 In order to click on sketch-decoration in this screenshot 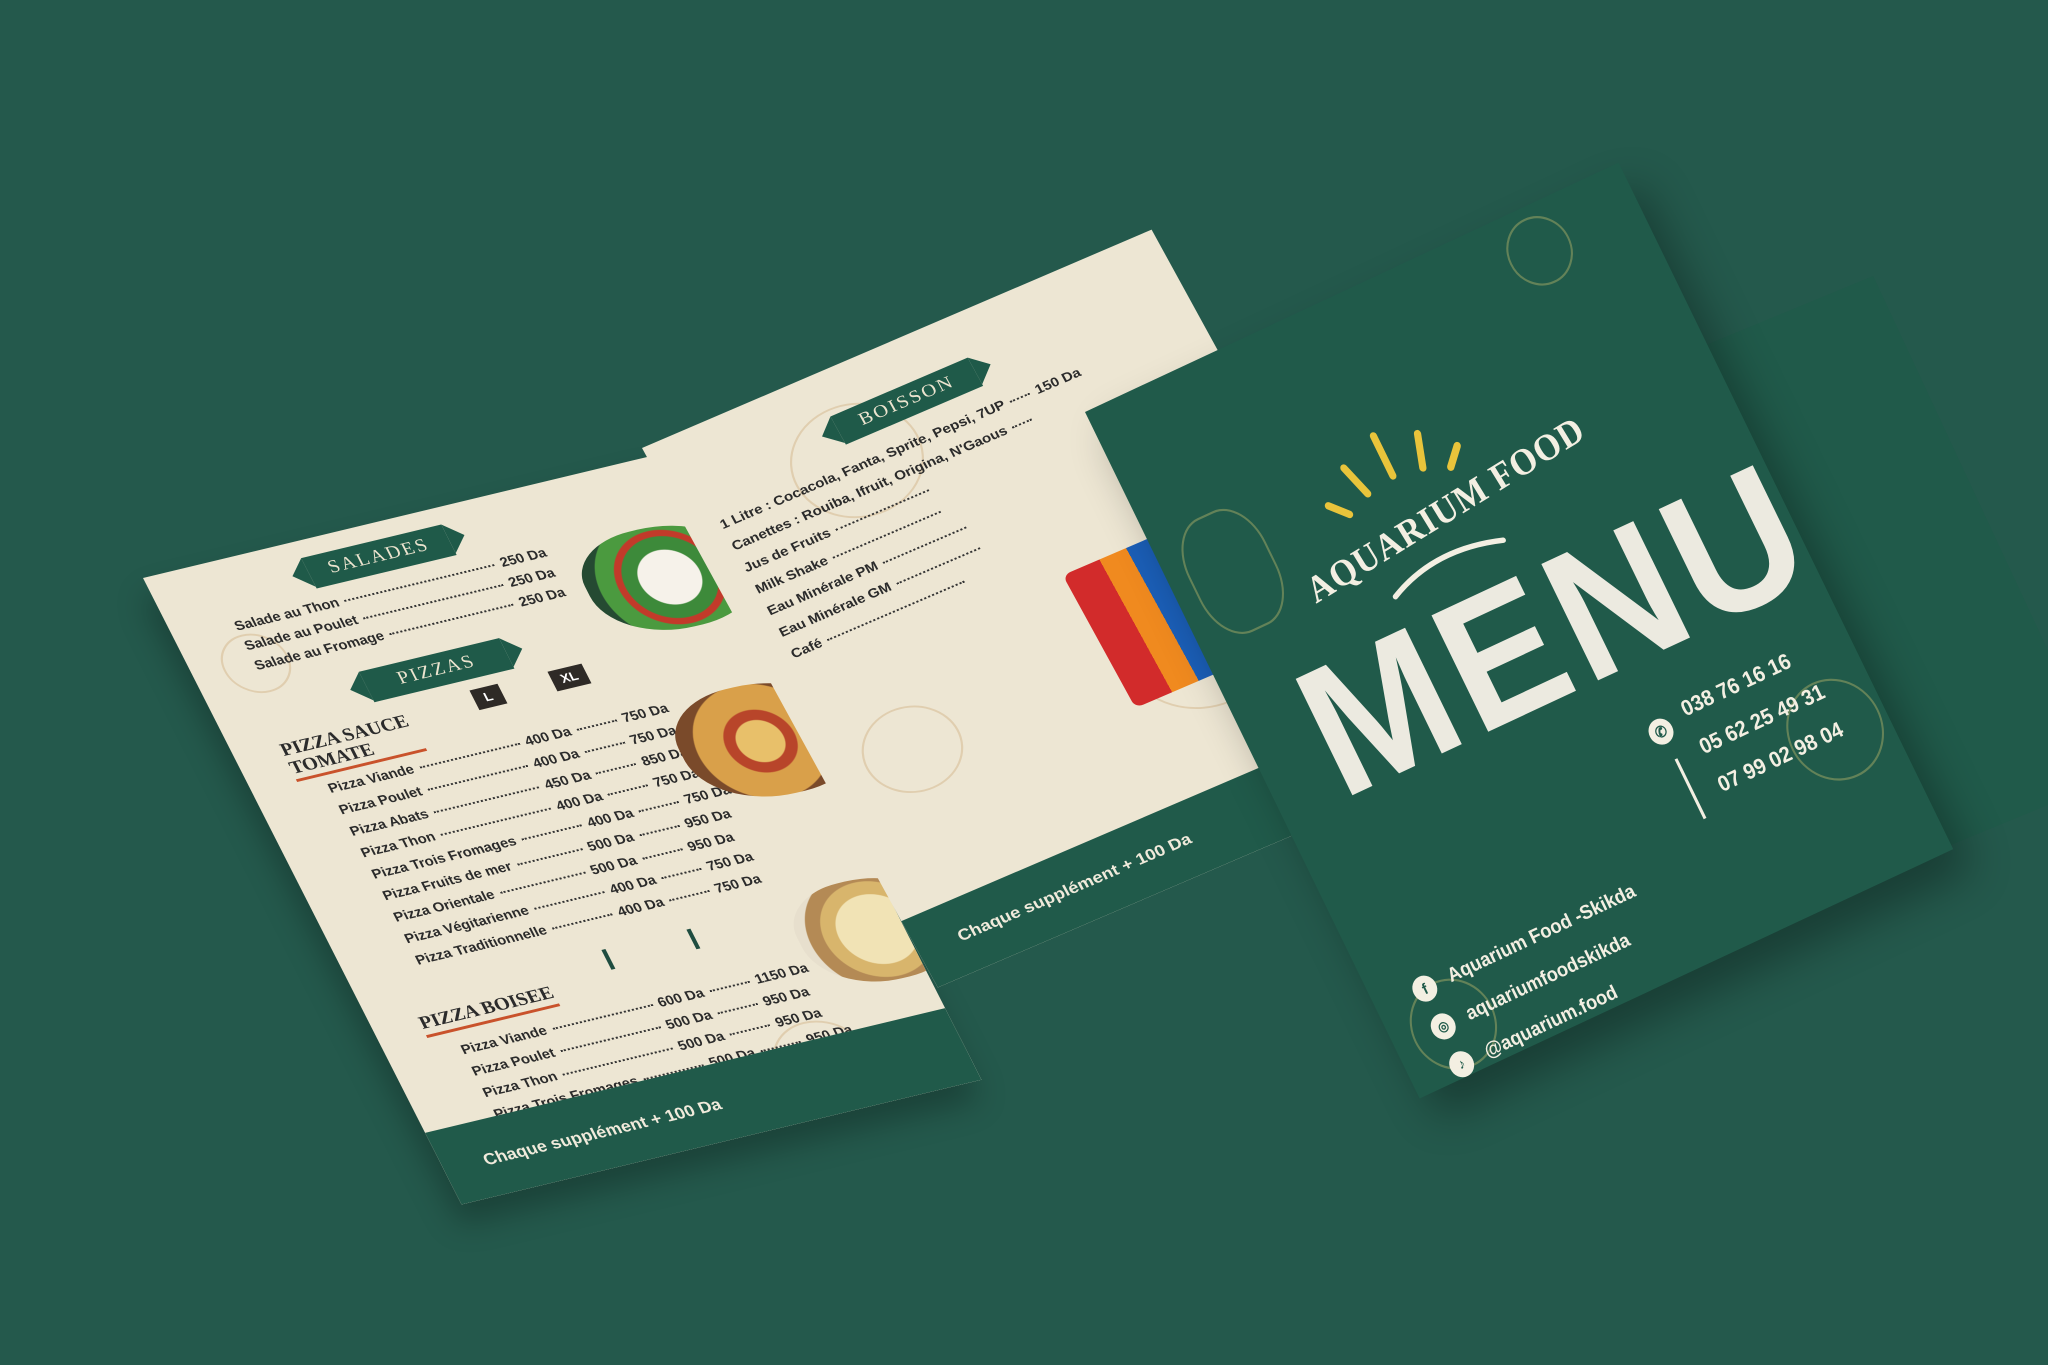, I will do `click(912, 749)`.